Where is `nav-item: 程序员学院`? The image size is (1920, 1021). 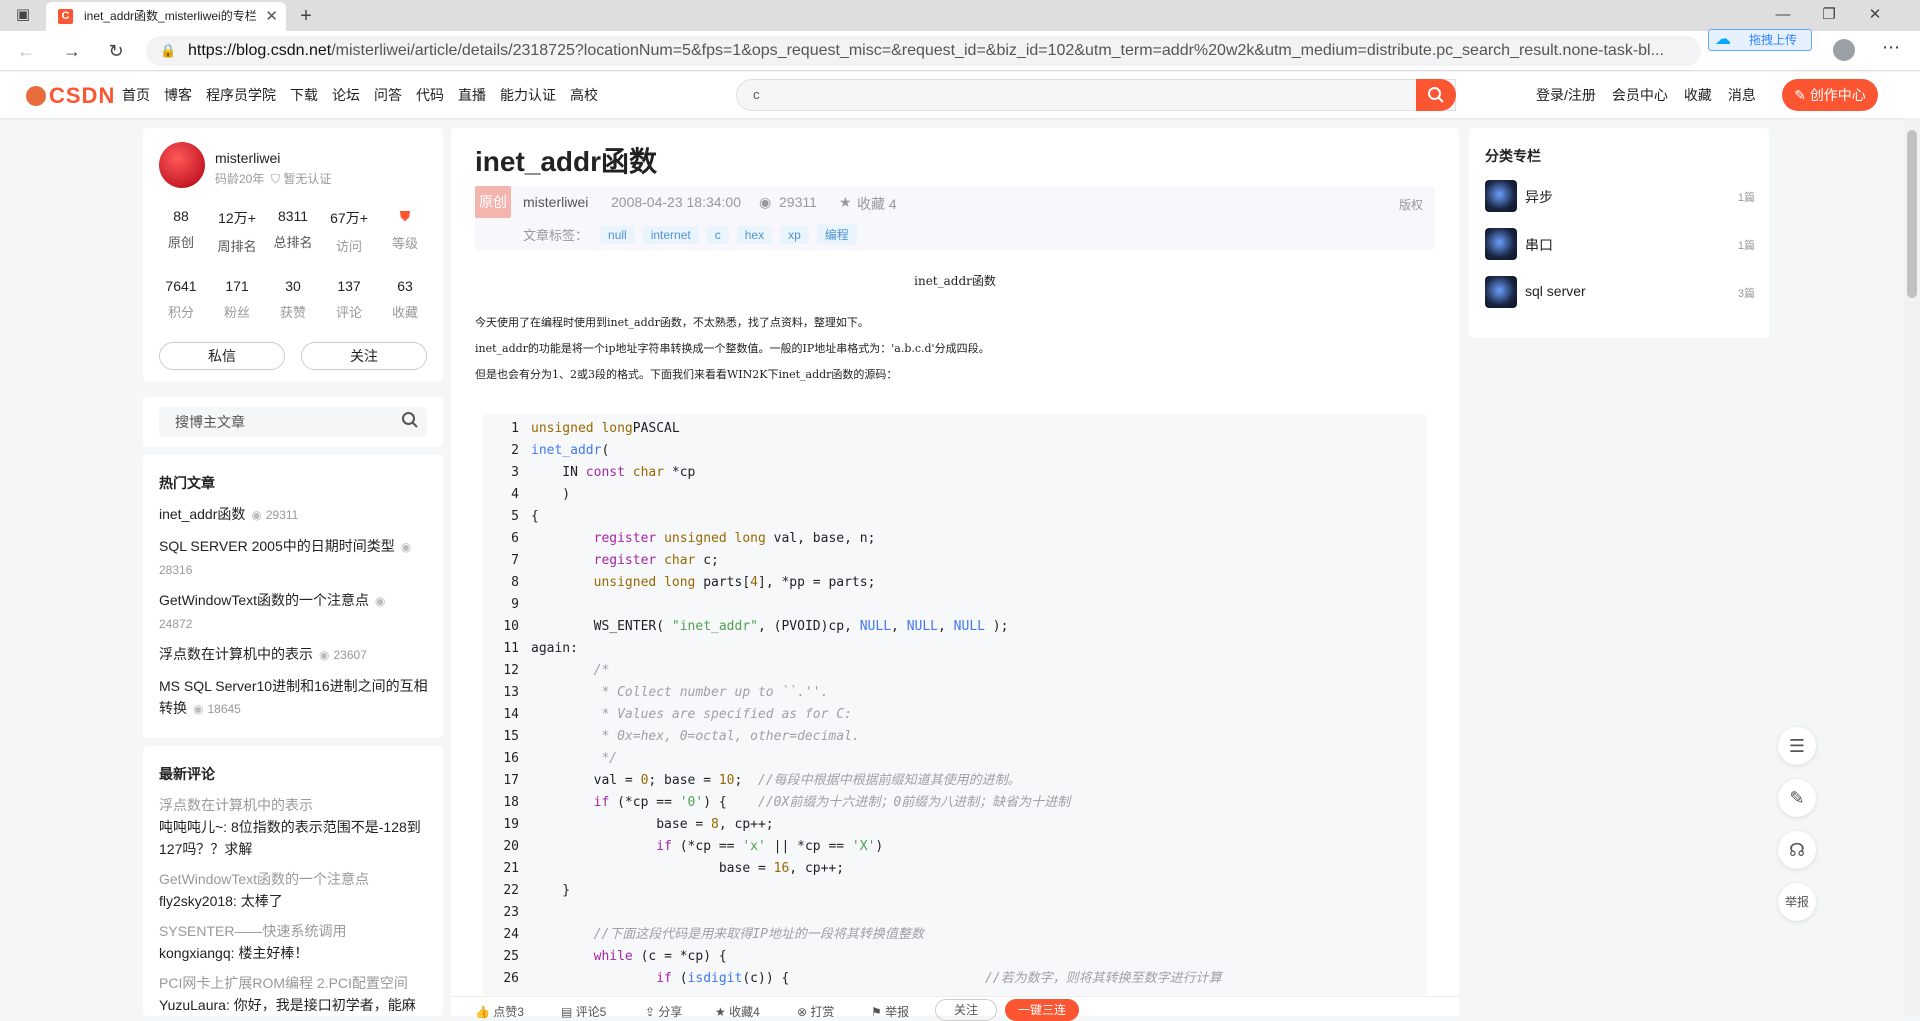 nav-item: 程序员学院 is located at coordinates (241, 95).